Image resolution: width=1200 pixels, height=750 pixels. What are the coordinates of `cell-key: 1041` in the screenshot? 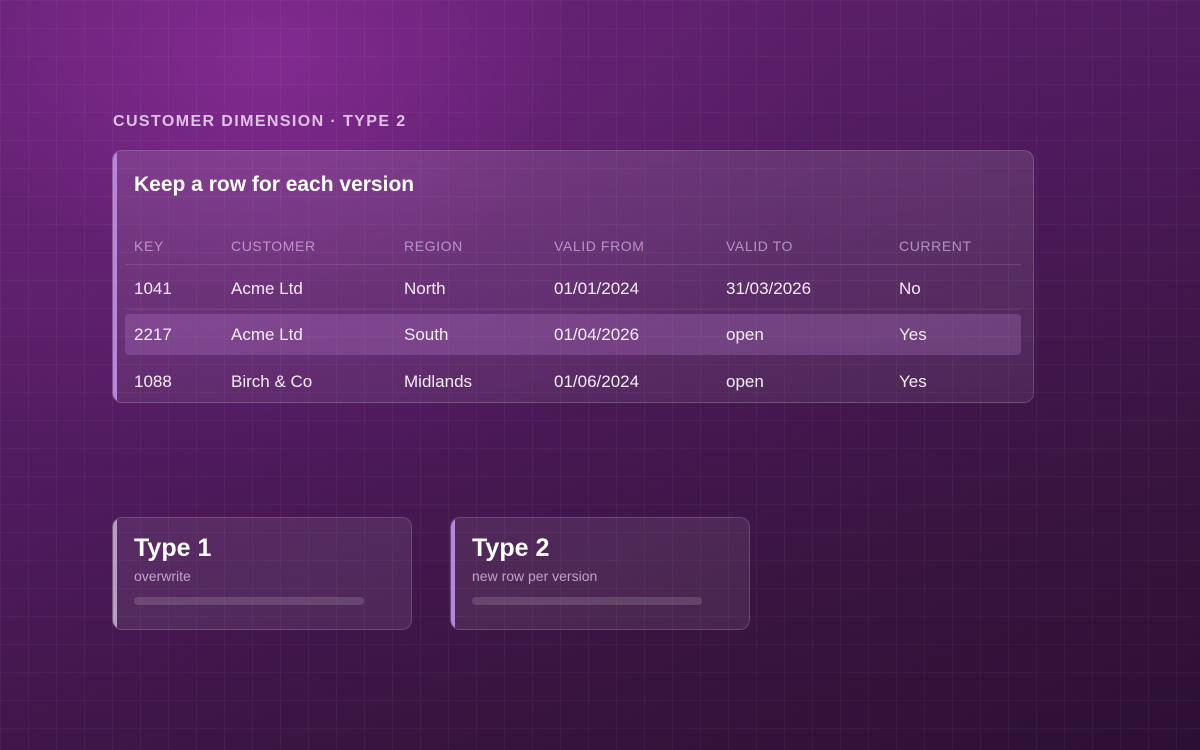 It's located at (153, 288).